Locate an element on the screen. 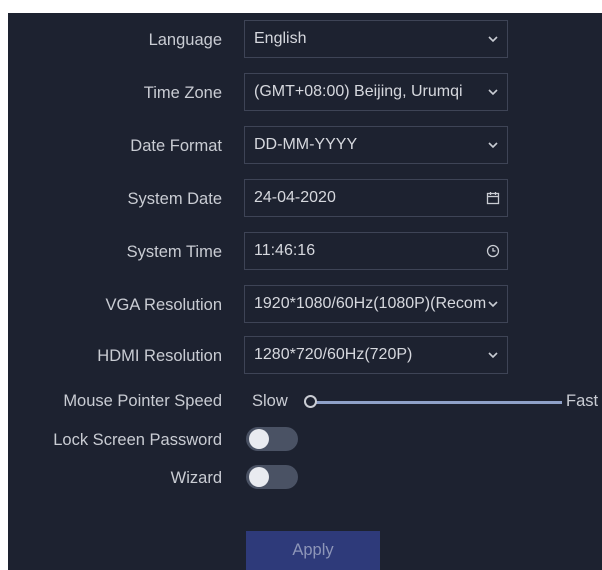 The height and width of the screenshot is (570, 602). mouse-speed-slider-track is located at coordinates (436, 402).